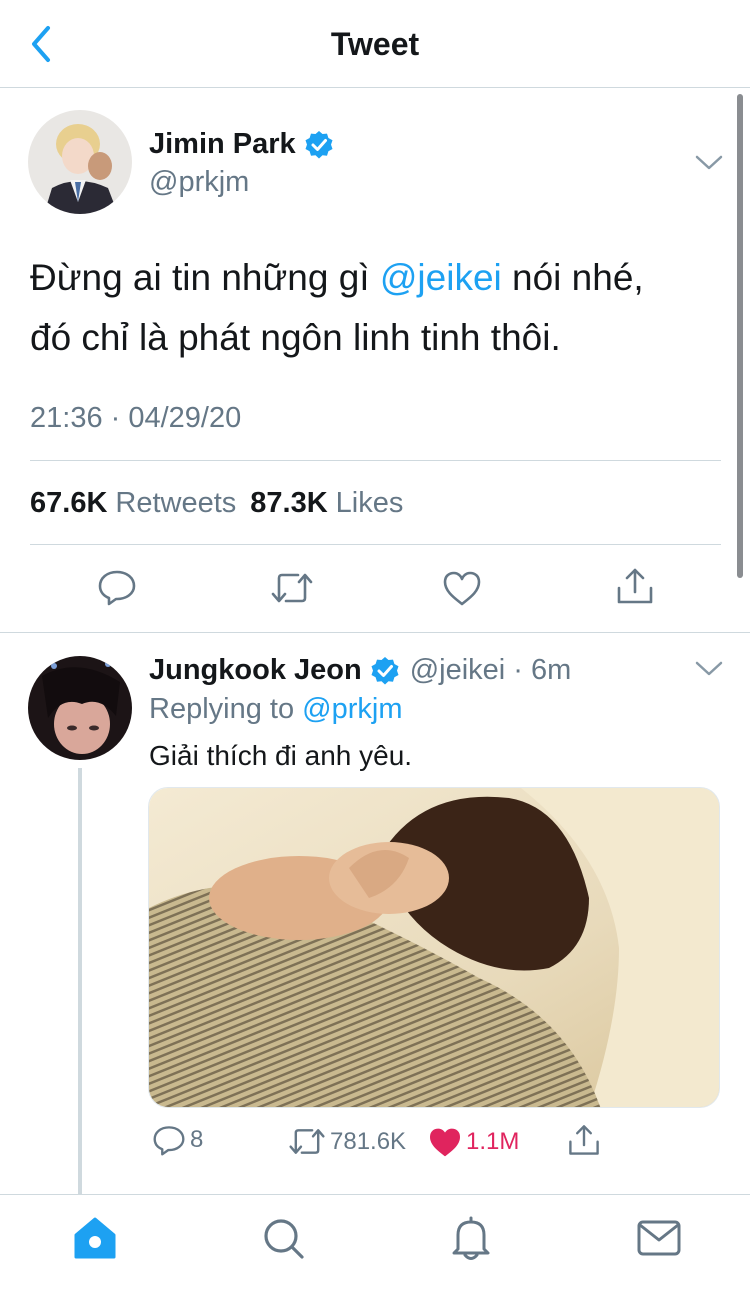 This screenshot has width=750, height=1294. Describe the element at coordinates (222, 144) in the screenshot. I see `author-display-name: Jimin Park` at that location.